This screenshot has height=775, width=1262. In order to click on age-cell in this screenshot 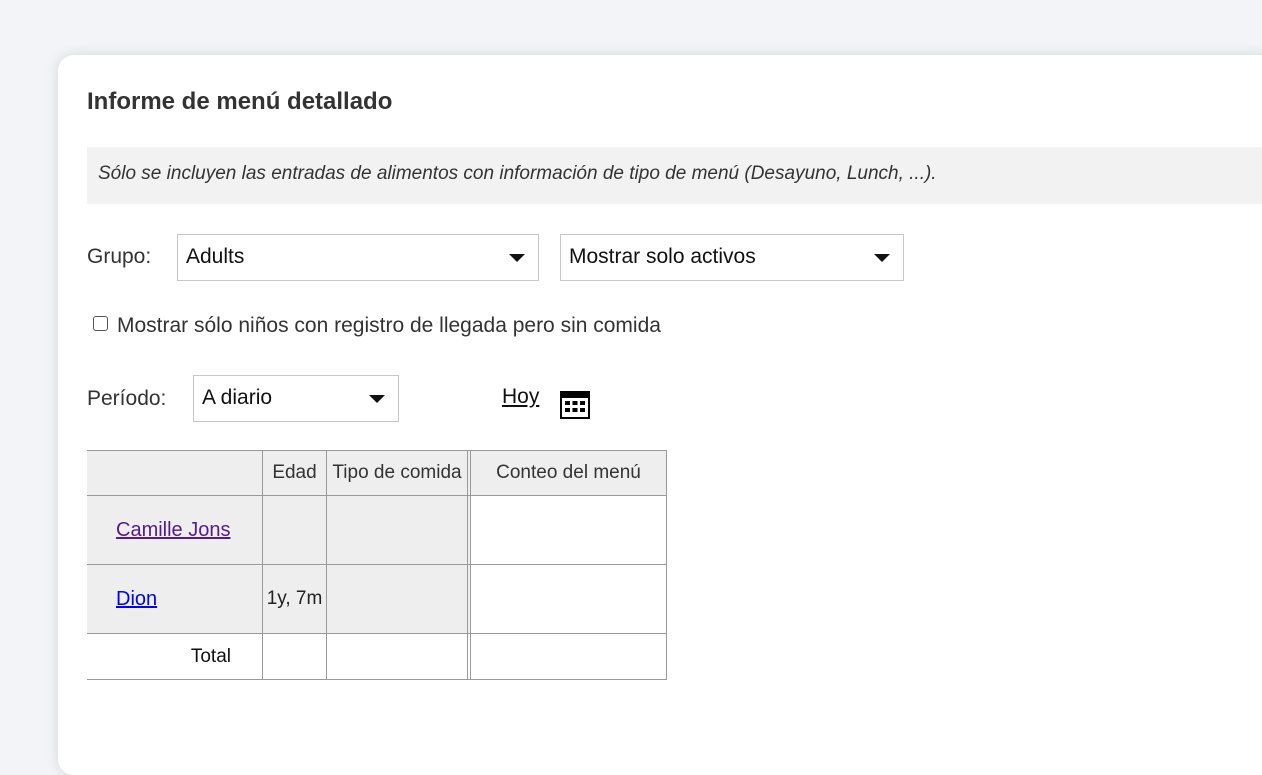, I will do `click(294, 530)`.